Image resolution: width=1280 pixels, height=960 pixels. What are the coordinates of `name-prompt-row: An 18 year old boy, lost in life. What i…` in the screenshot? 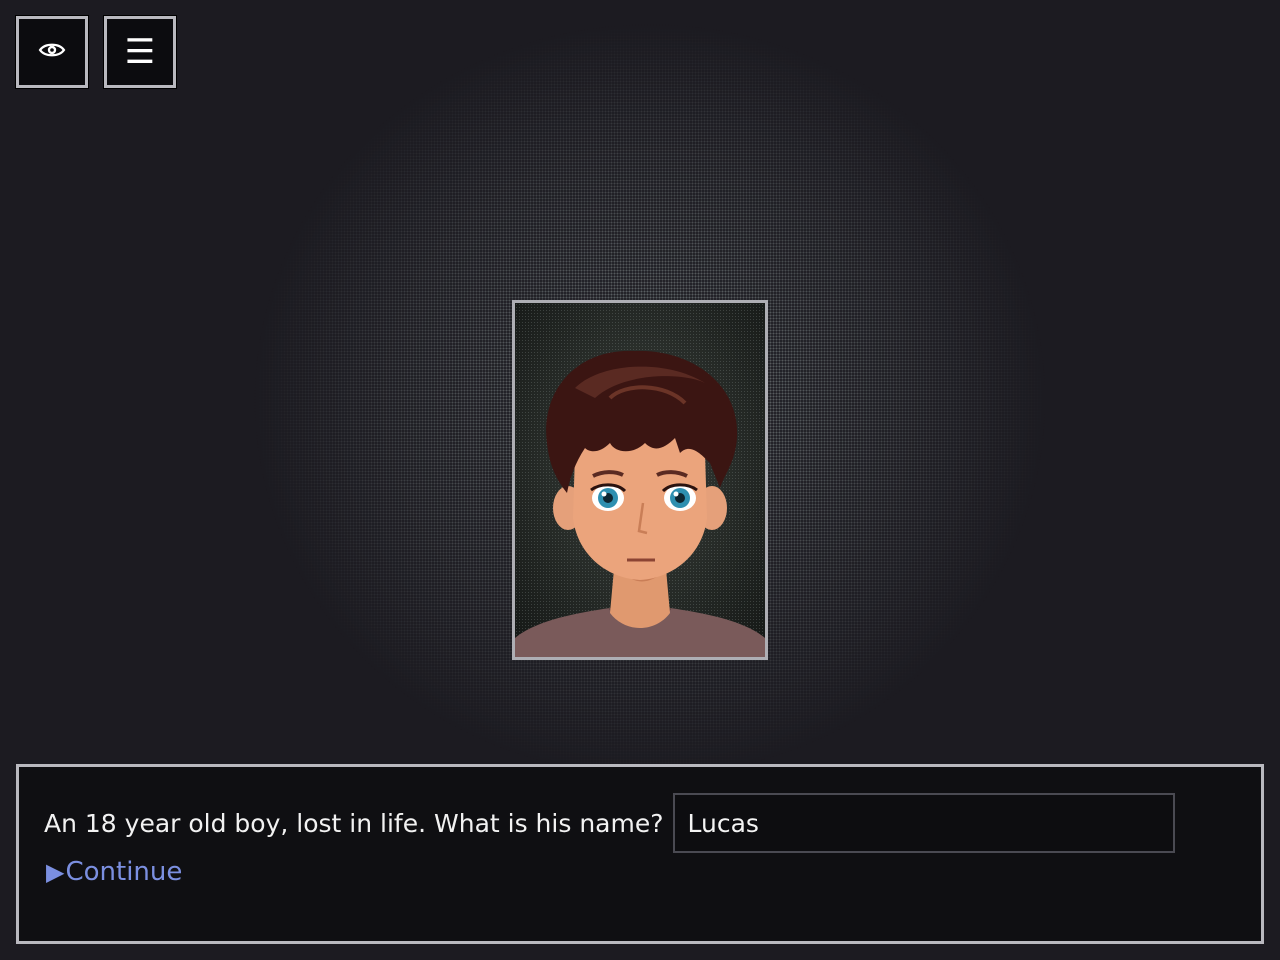 It's located at (610, 823).